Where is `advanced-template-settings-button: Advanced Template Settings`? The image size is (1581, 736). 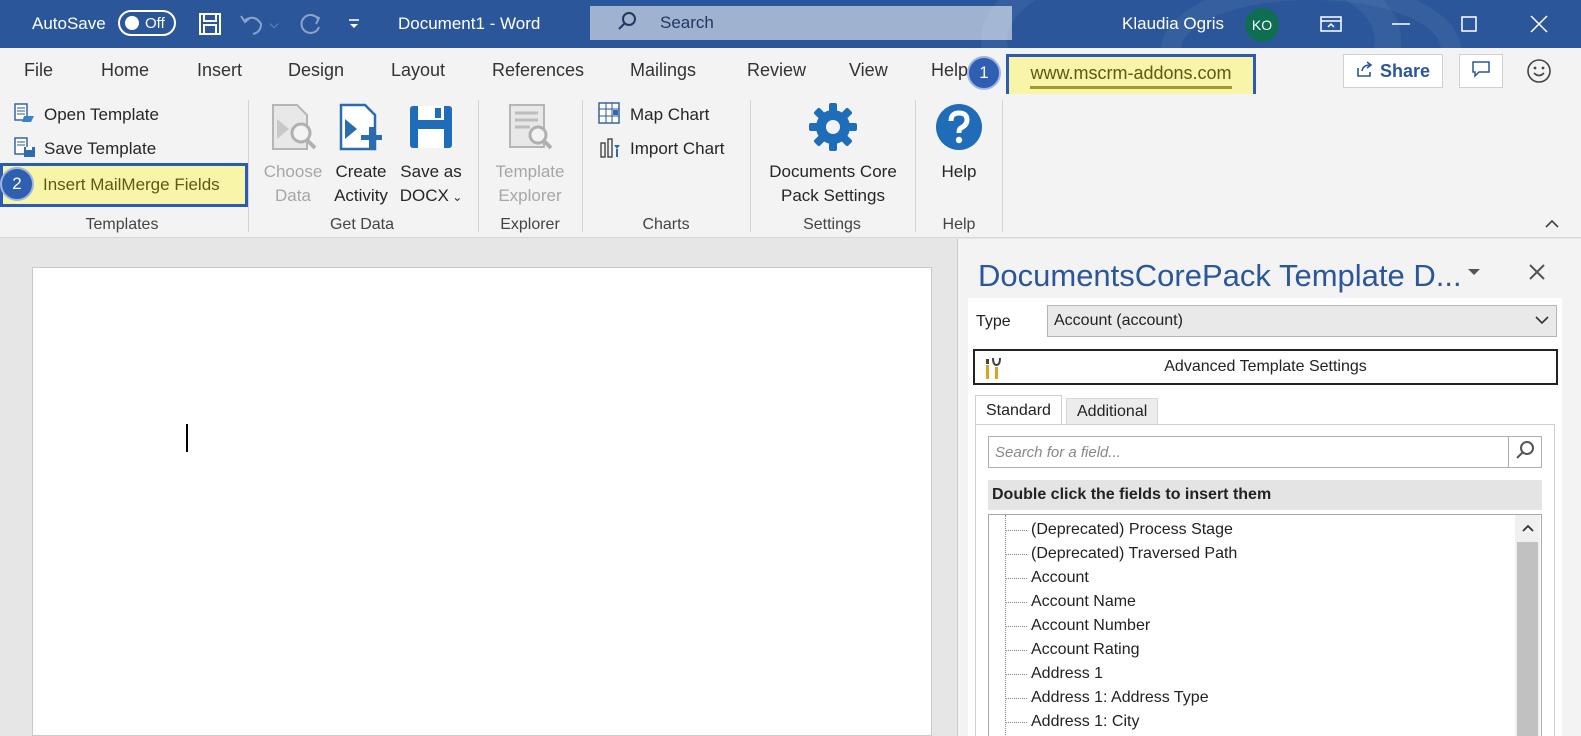 advanced-template-settings-button: Advanced Template Settings is located at coordinates (1265, 367).